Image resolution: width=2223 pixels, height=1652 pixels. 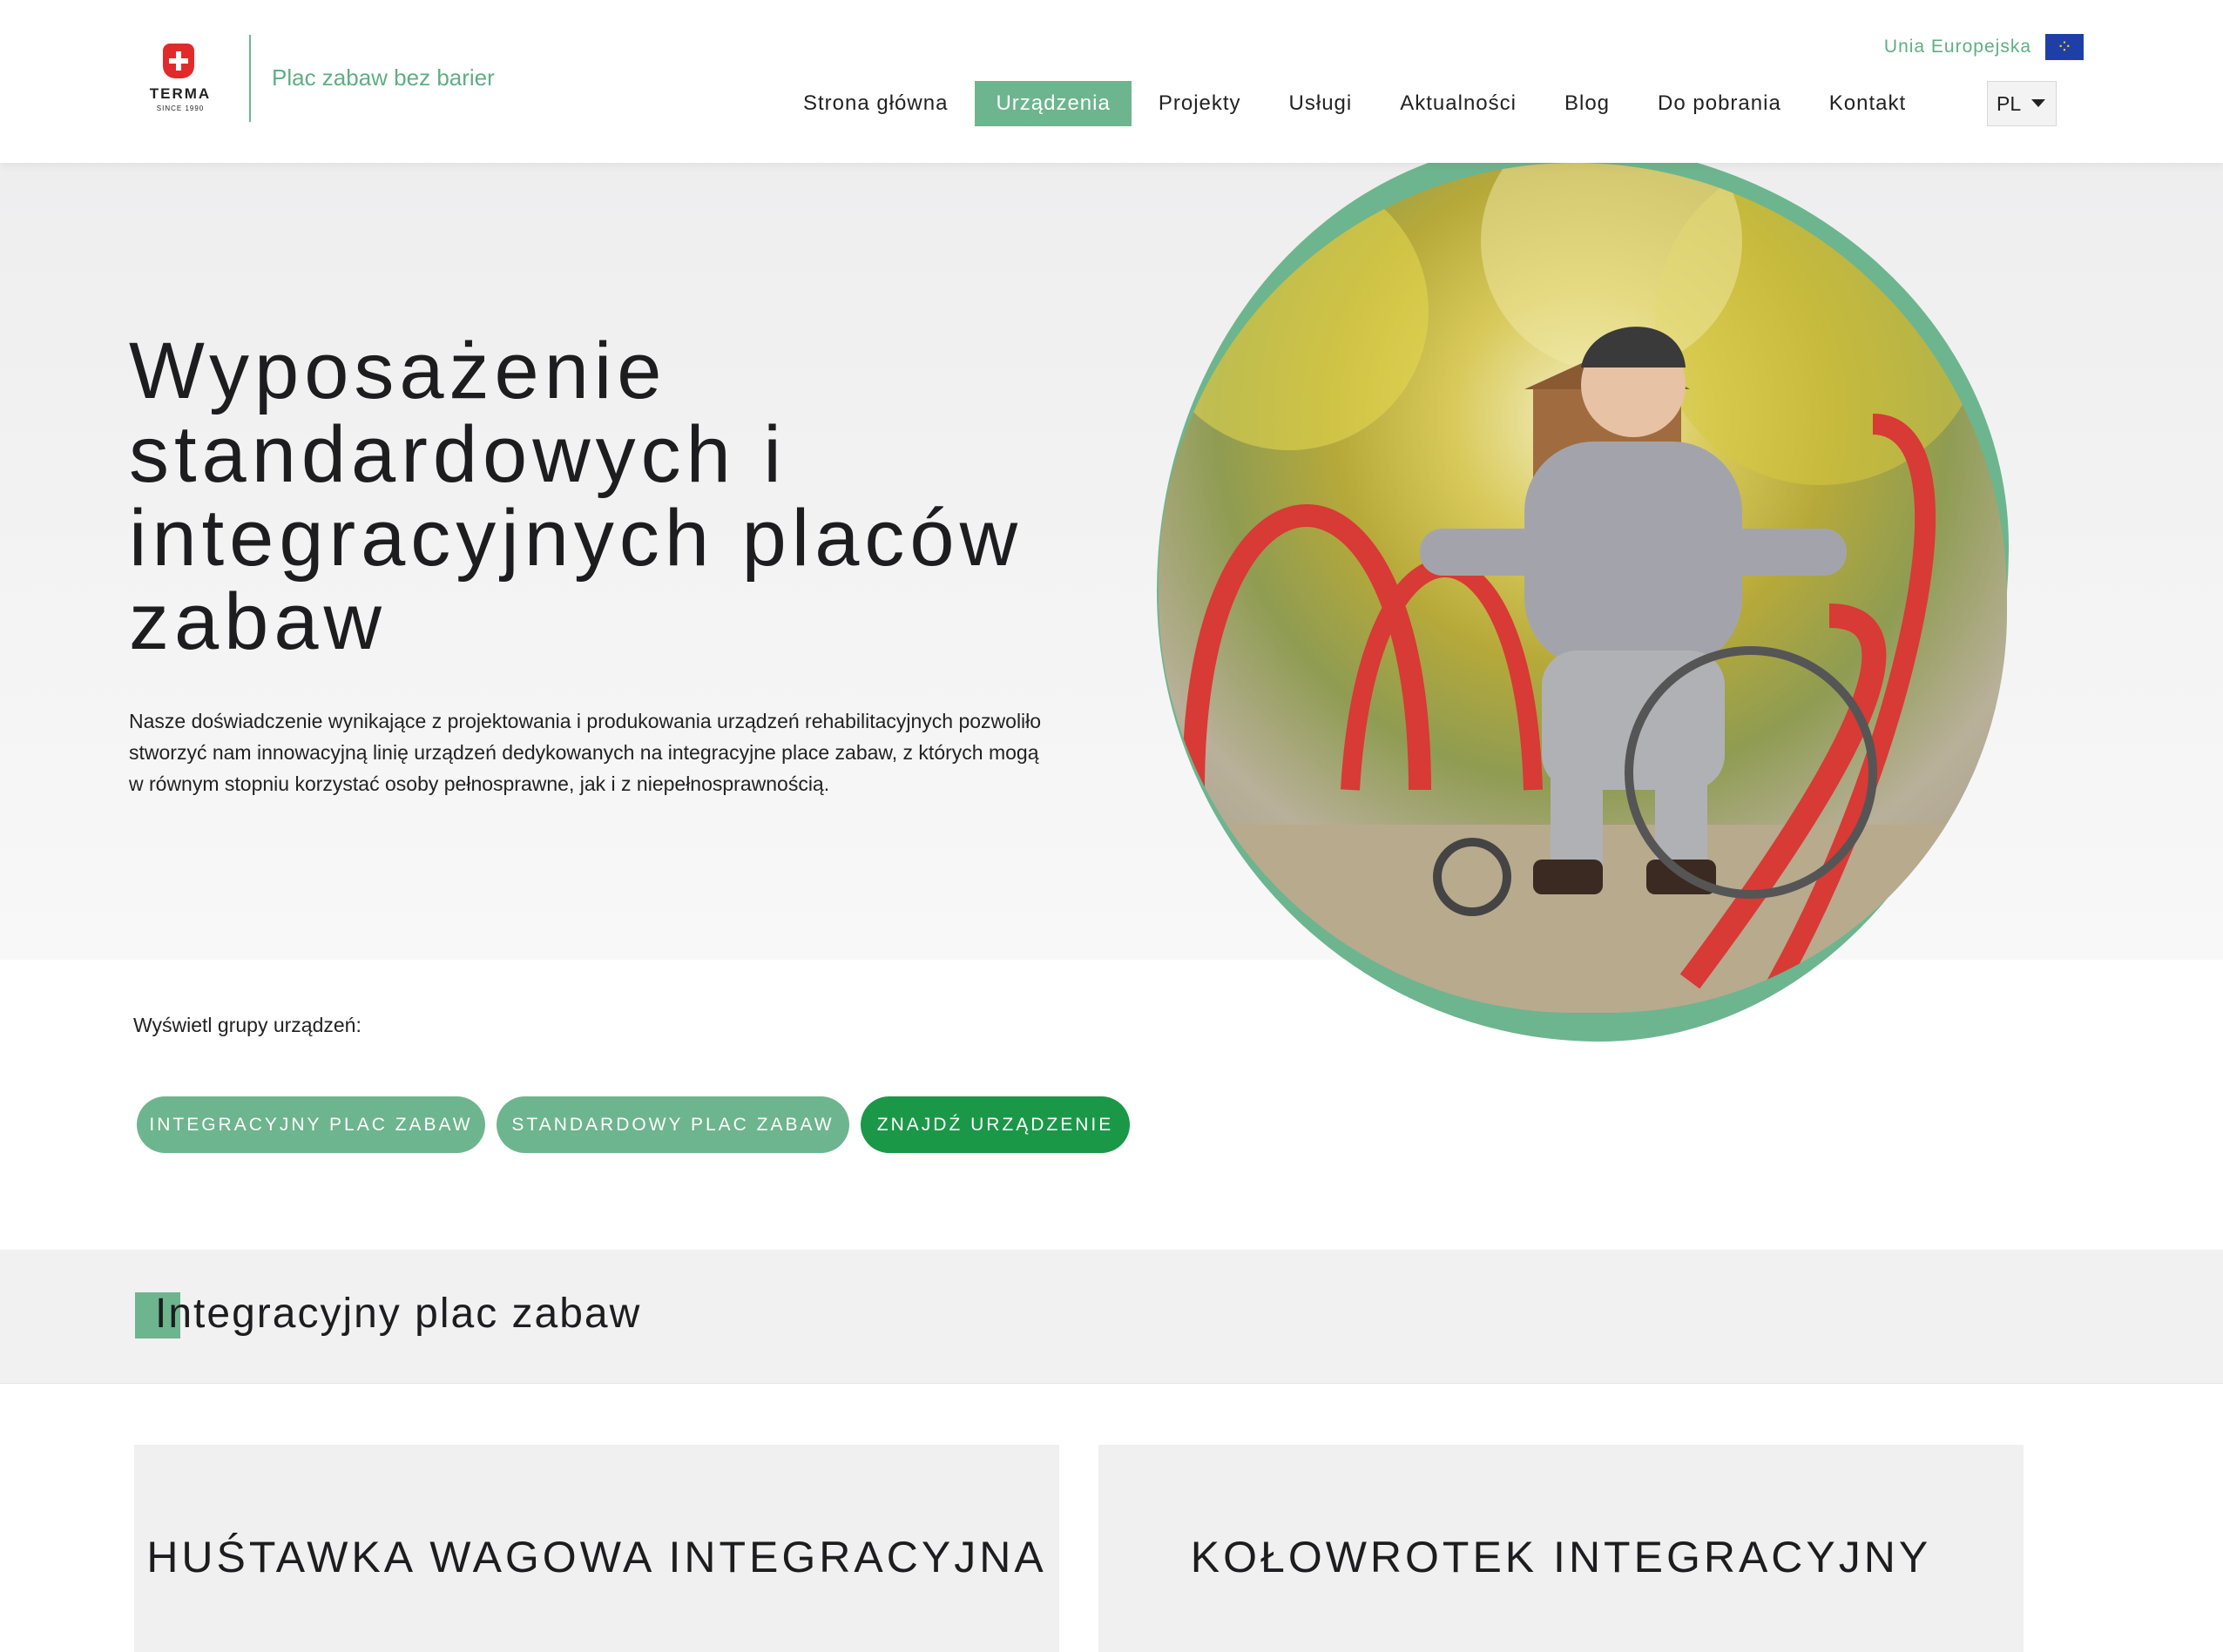 I want to click on group-integracyjny-button: INTEGRACYJNY PLAC ZABAW, so click(x=311, y=1124).